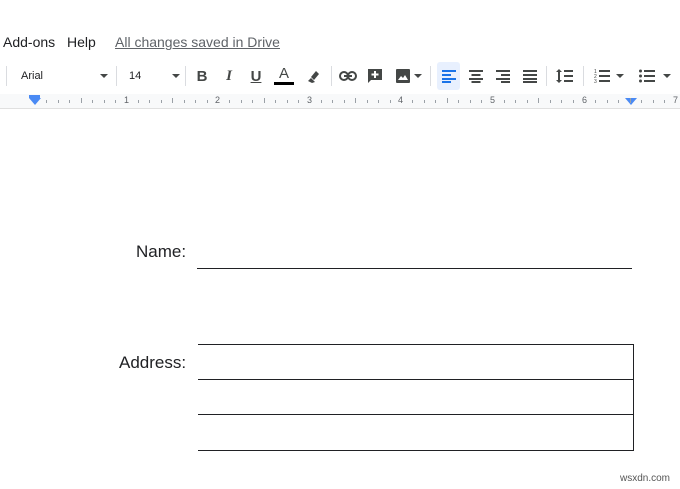  I want to click on line-spacing-icon, so click(564, 76).